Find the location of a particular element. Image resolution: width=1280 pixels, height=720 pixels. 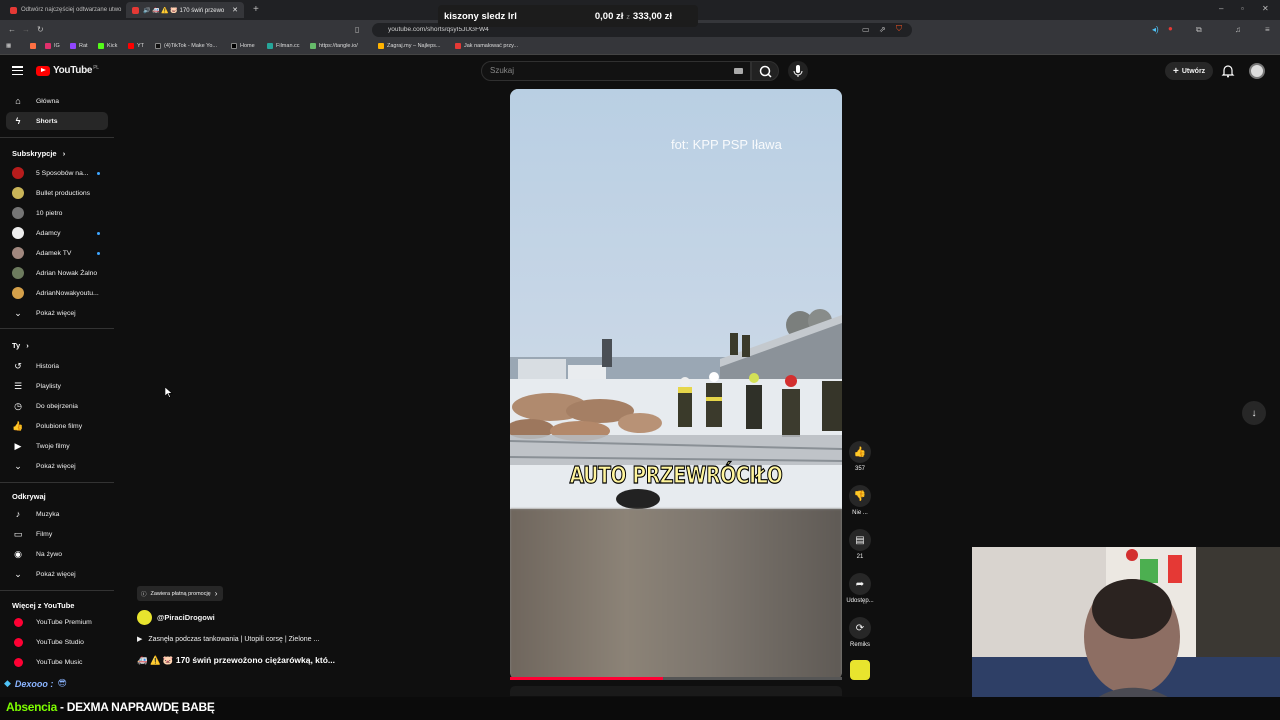

music-control-icon: ♫ is located at coordinates (1238, 29).